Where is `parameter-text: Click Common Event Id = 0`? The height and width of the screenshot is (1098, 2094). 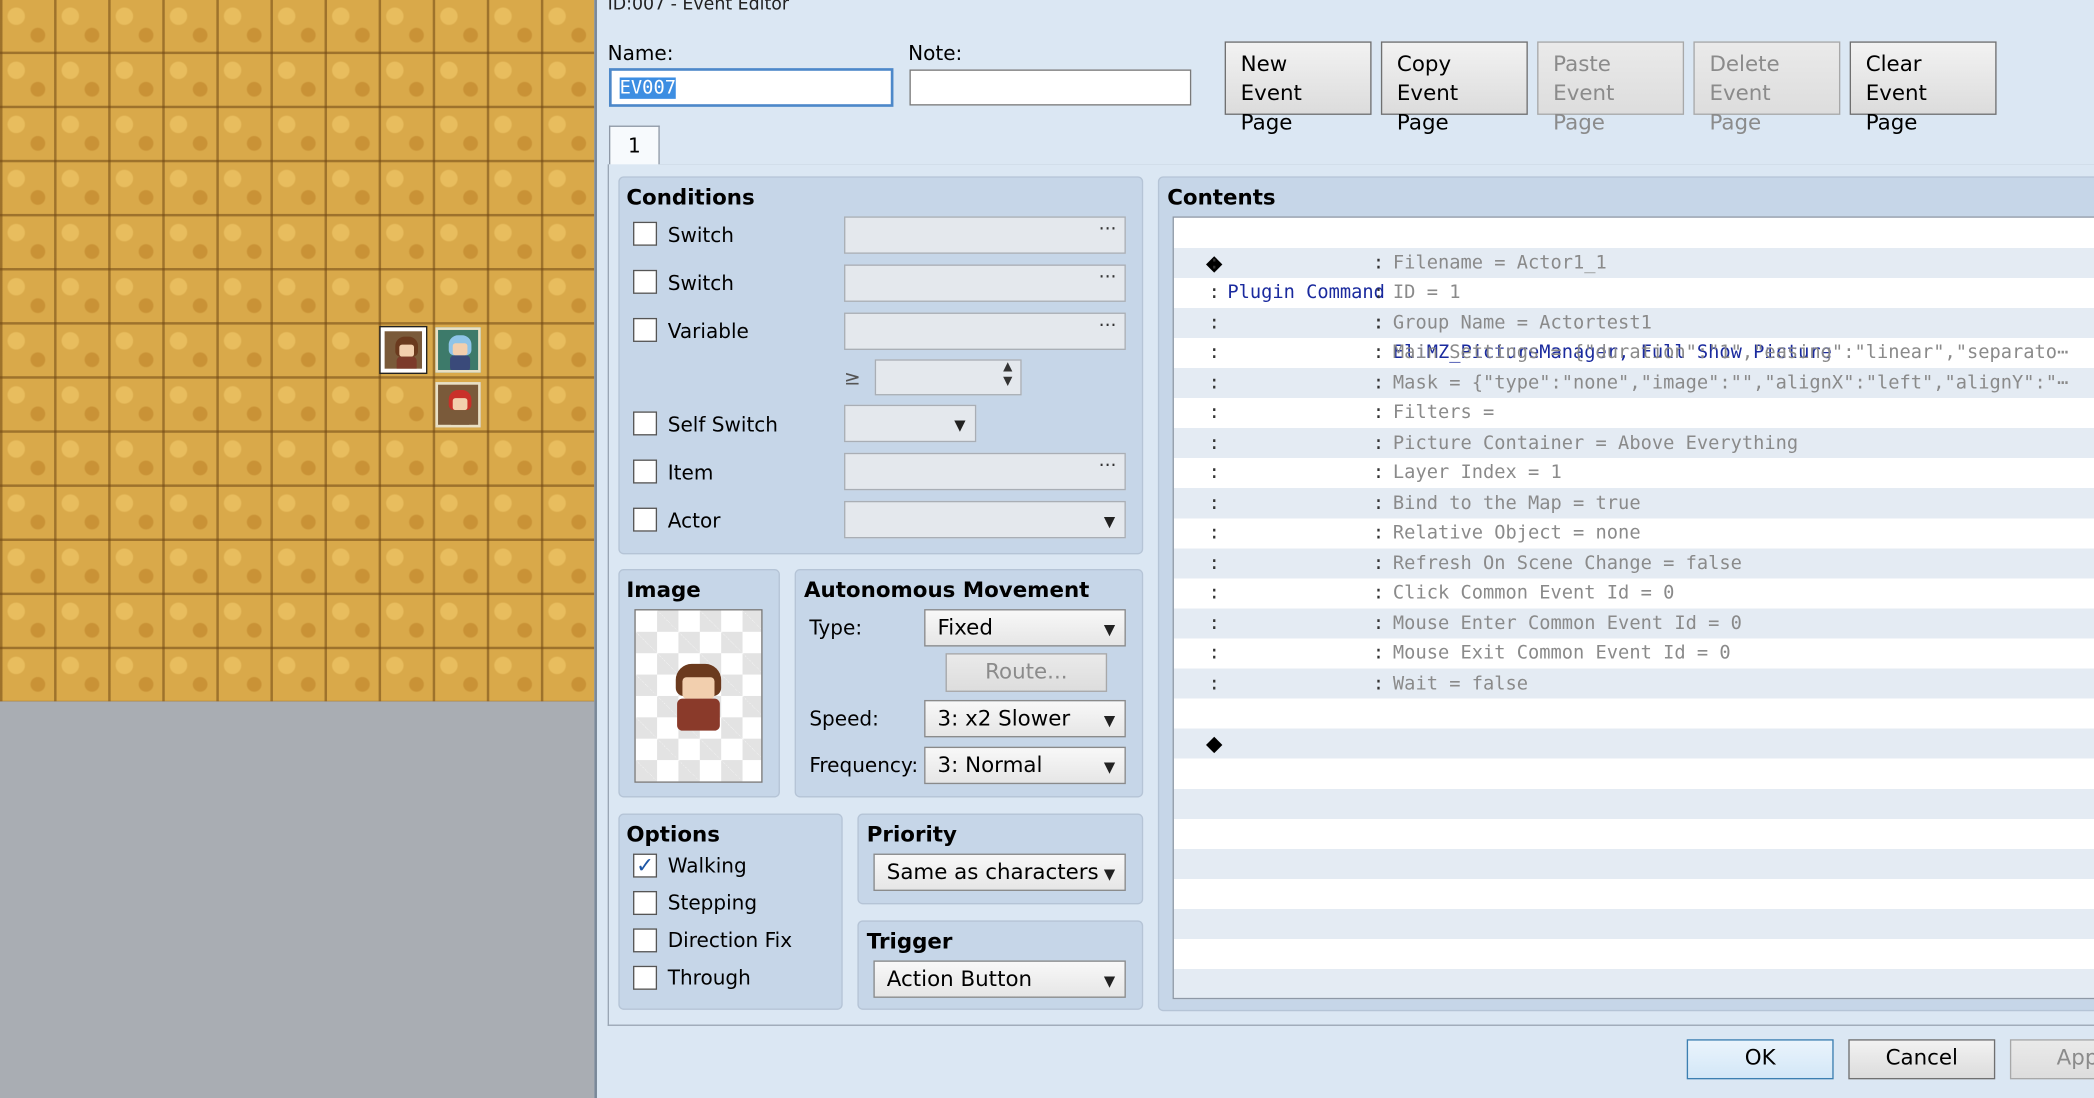 parameter-text: Click Common Event Id = 0 is located at coordinates (1533, 593).